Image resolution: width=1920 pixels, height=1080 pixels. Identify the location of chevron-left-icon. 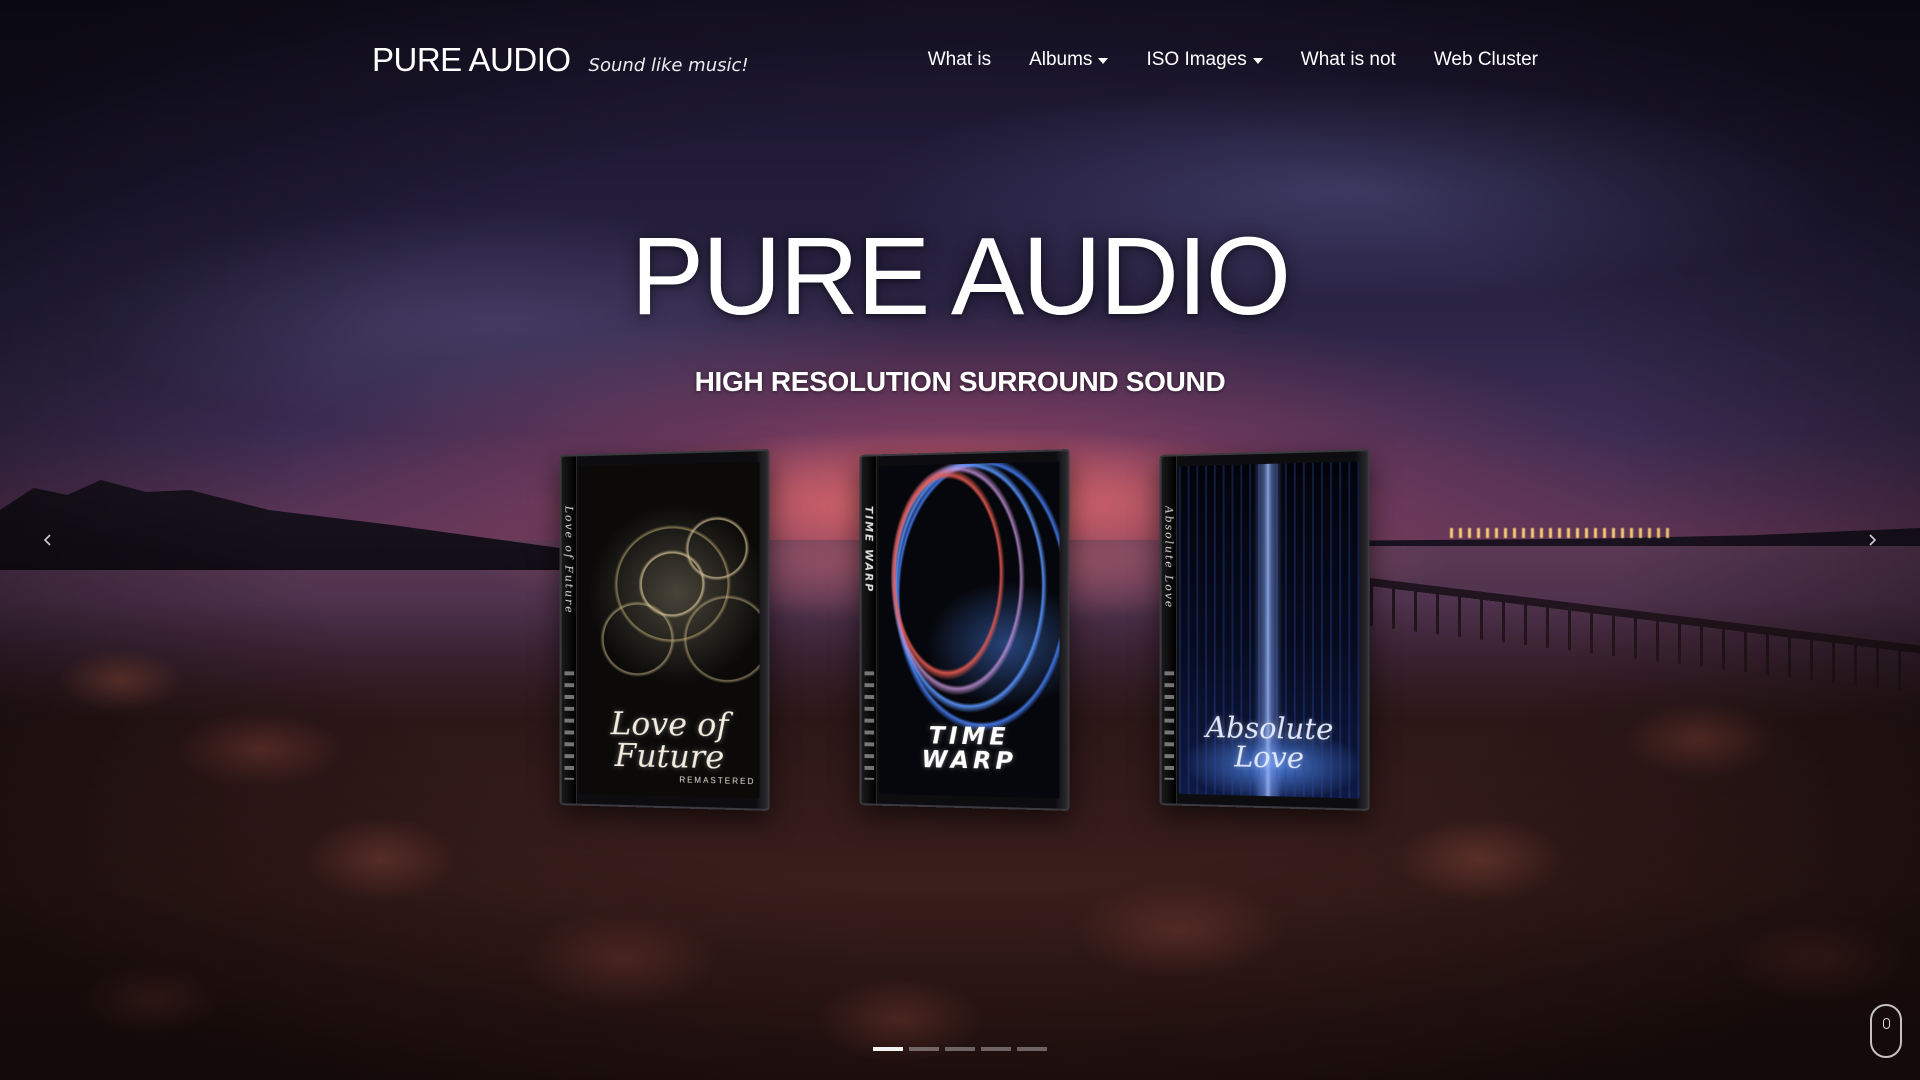
(47, 540).